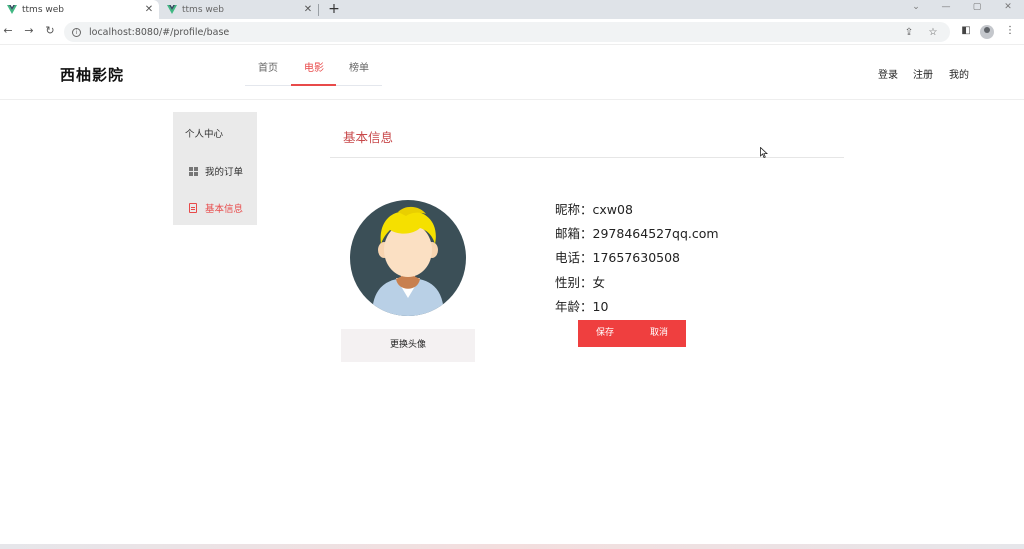 This screenshot has width=1024, height=549. I want to click on grid-icon, so click(193, 171).